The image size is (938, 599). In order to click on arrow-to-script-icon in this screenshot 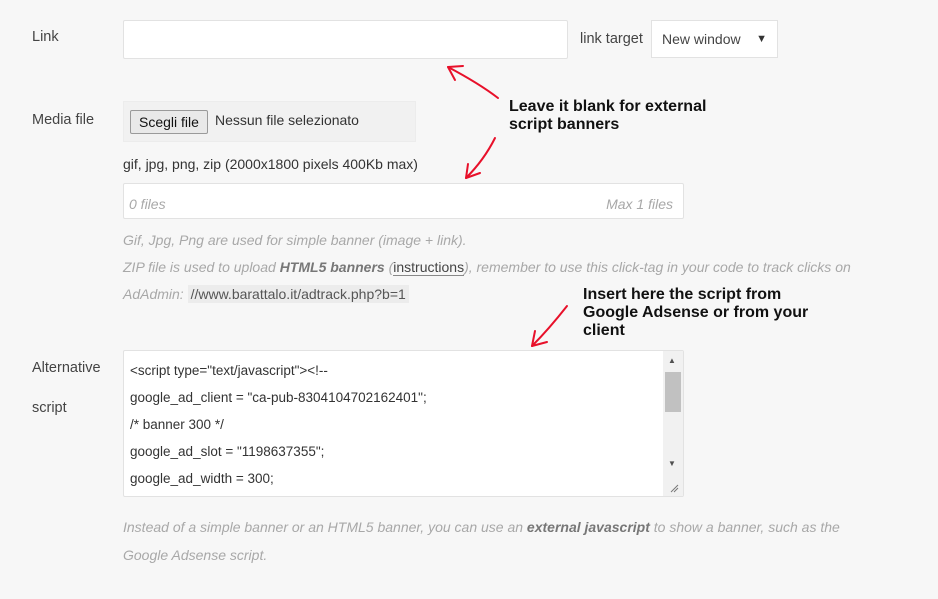, I will do `click(549, 326)`.